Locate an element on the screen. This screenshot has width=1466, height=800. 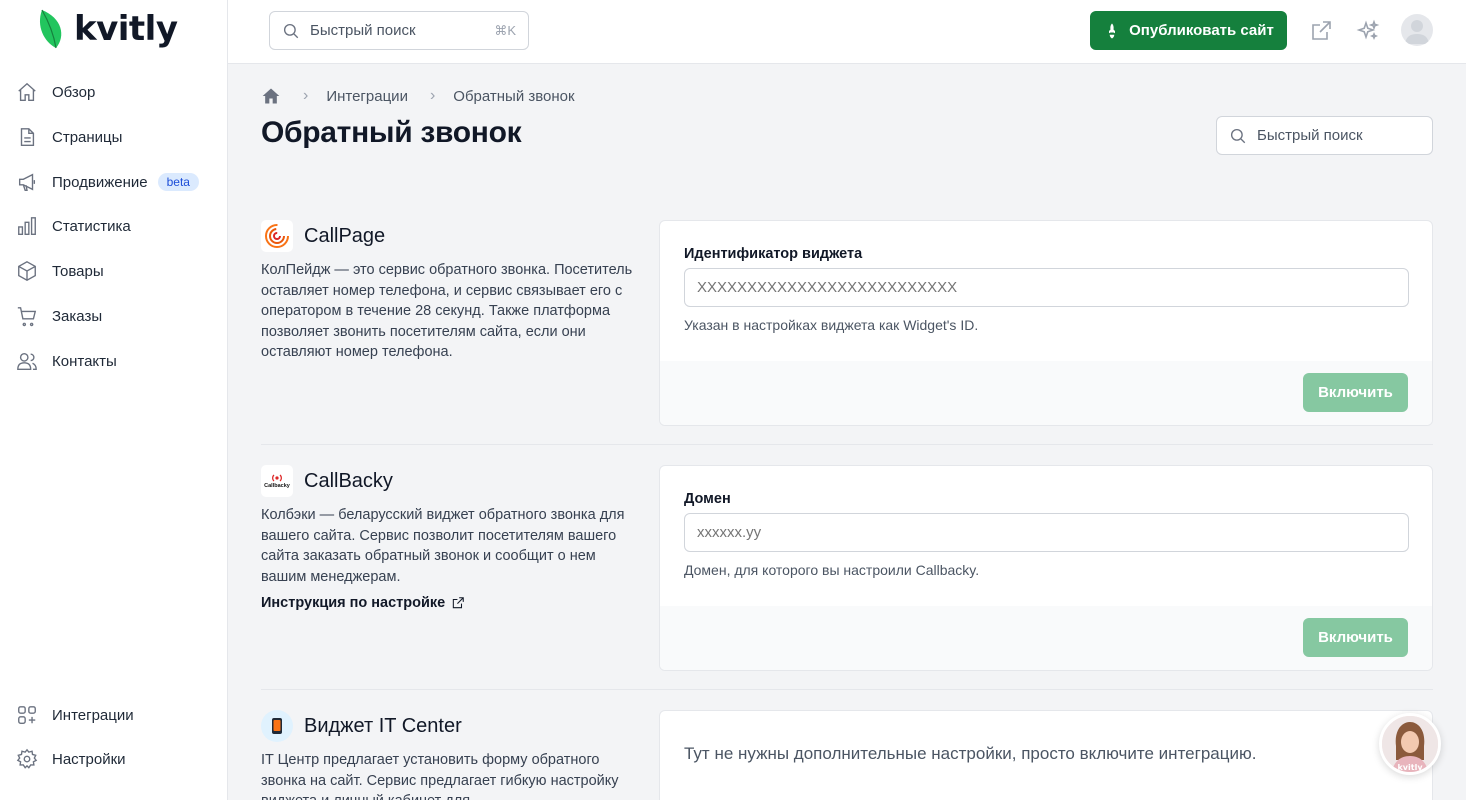
leaf-logo-icon is located at coordinates (50, 29).